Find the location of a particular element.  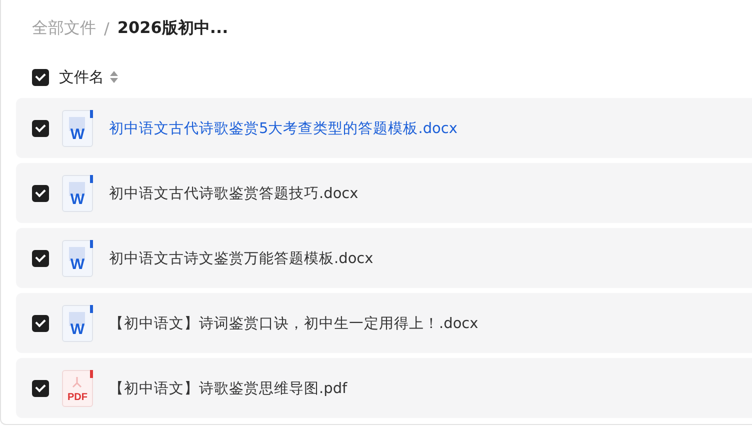

file-name: 【初中语文】诗词鉴赏口诀，初中生一定用得上！.docx is located at coordinates (293, 323).